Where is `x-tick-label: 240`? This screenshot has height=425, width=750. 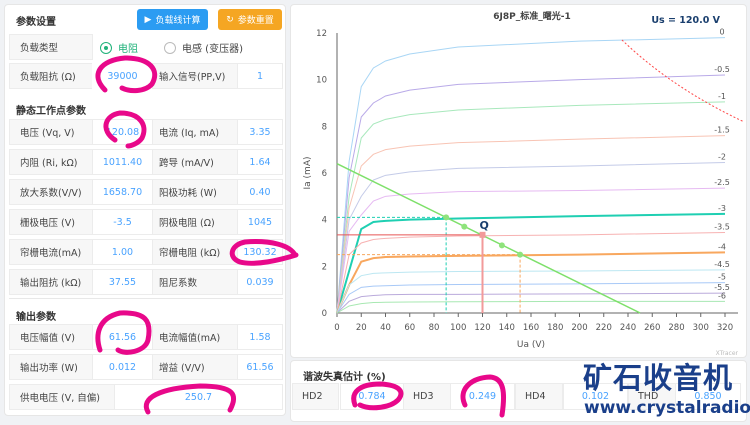 x-tick-label: 240 is located at coordinates (628, 328).